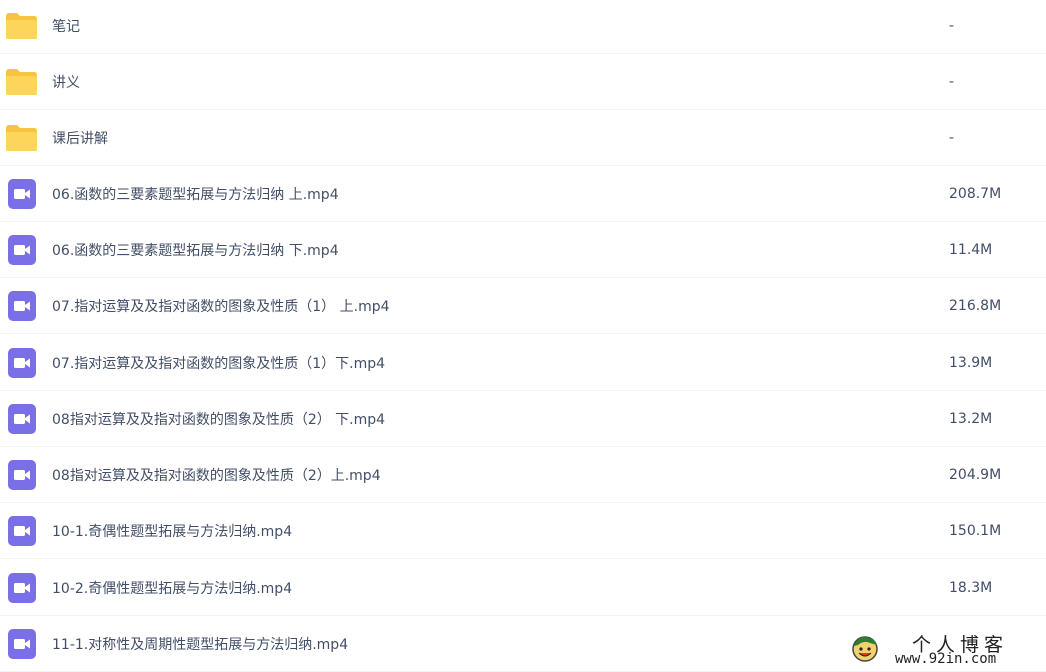 This screenshot has width=1046, height=672. I want to click on file-name: 讲义, so click(66, 82).